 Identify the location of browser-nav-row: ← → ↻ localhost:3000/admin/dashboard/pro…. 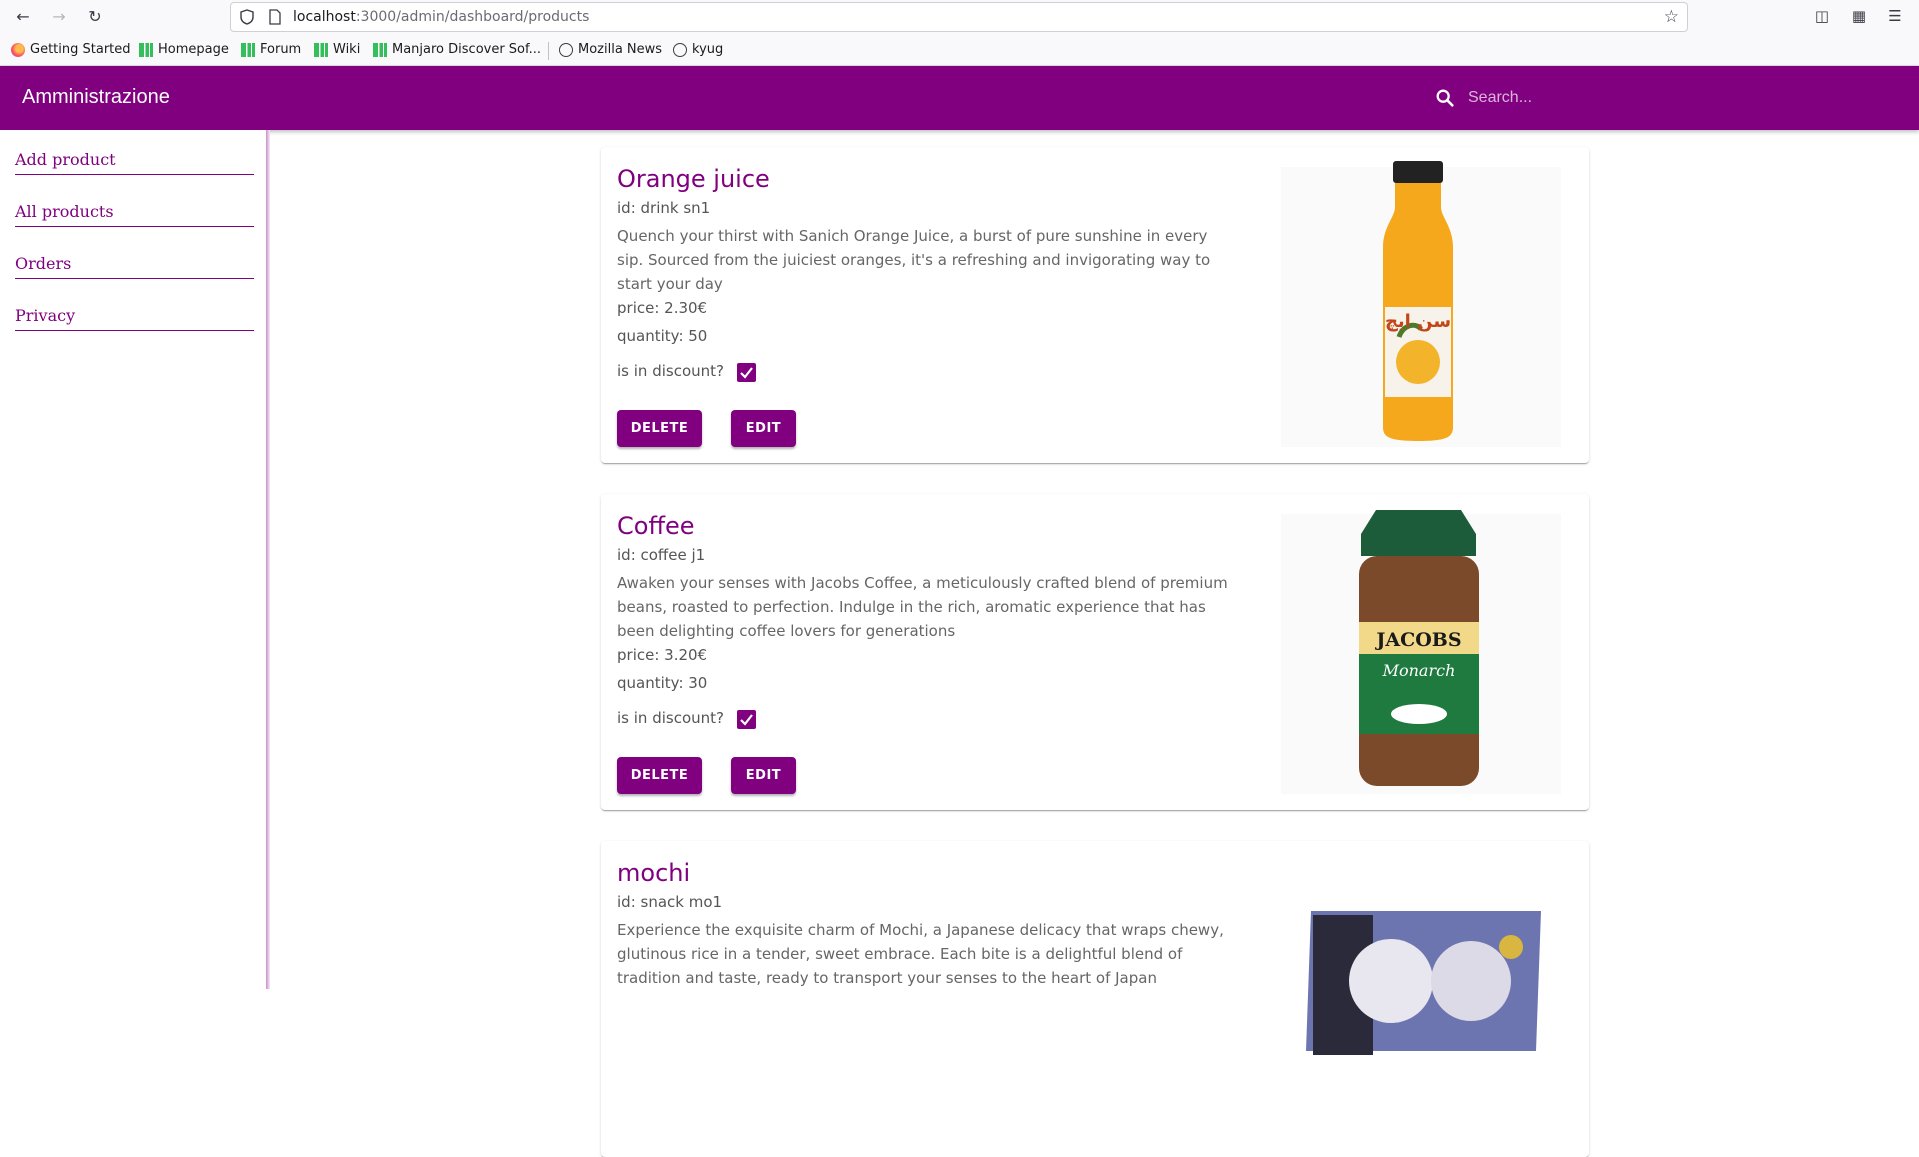
(959, 16).